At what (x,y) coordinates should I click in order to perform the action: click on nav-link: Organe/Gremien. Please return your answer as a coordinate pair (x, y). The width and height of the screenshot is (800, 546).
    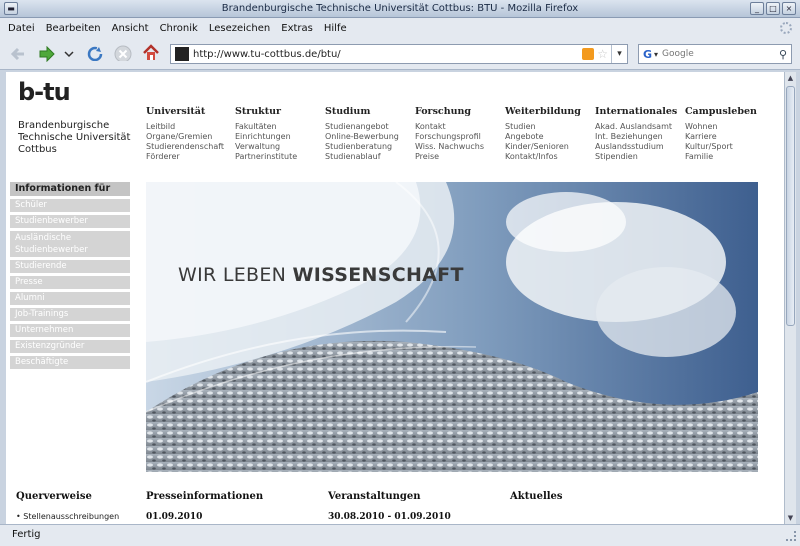
    Looking at the image, I should click on (192, 137).